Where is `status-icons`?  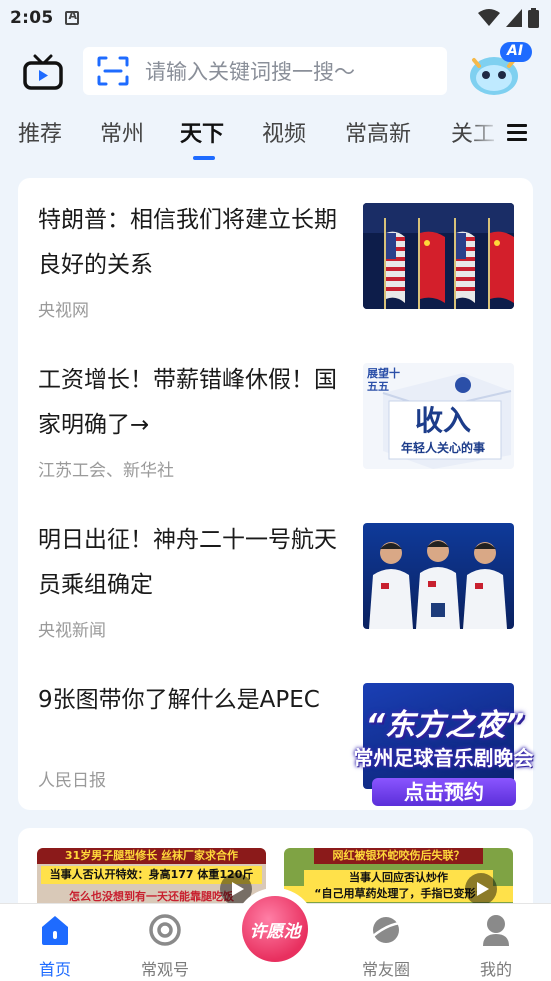
status-icons is located at coordinates (508, 18).